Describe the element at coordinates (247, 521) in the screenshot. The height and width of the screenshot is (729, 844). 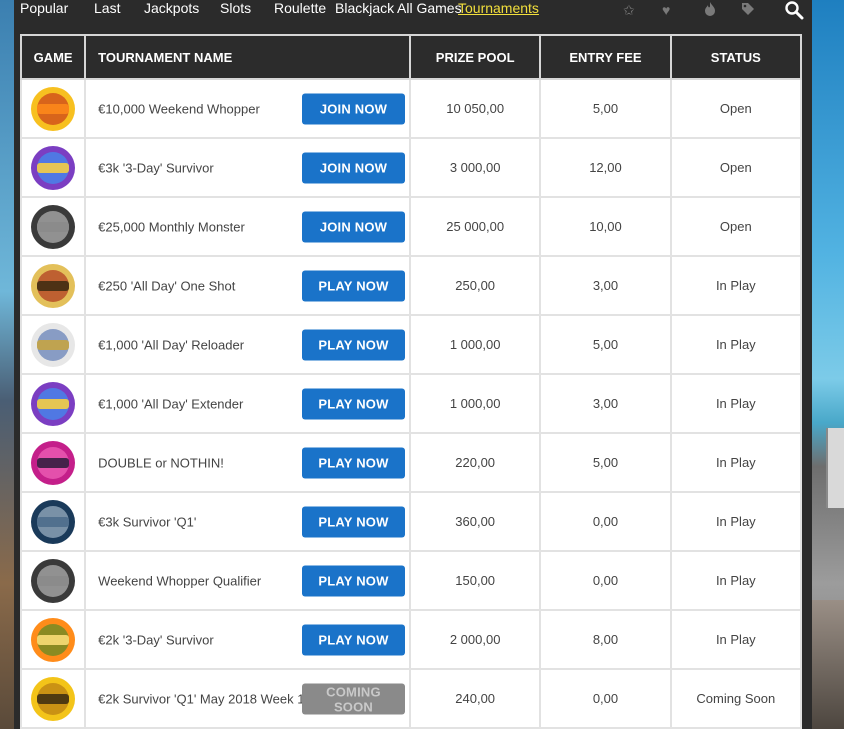
I see `tournament-name-cell: €3k Survivor 'Q1' PLAY NOW` at that location.